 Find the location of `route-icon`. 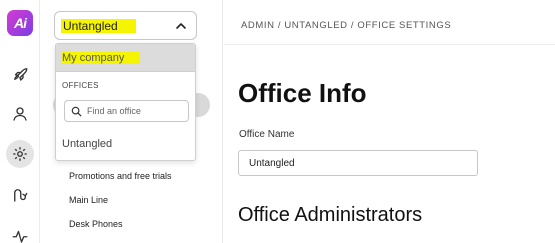

route-icon is located at coordinates (20, 195).